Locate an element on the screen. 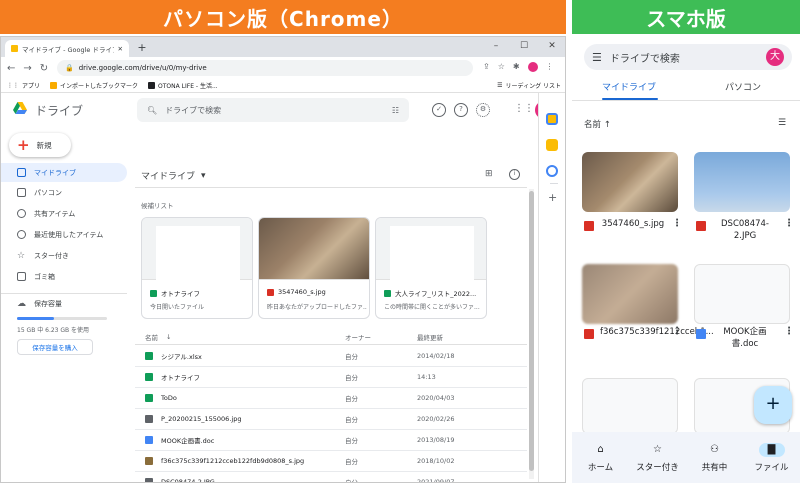 Image resolution: width=800 pixels, height=483 pixels. chevron-down-icon: ▾ is located at coordinates (203, 175).